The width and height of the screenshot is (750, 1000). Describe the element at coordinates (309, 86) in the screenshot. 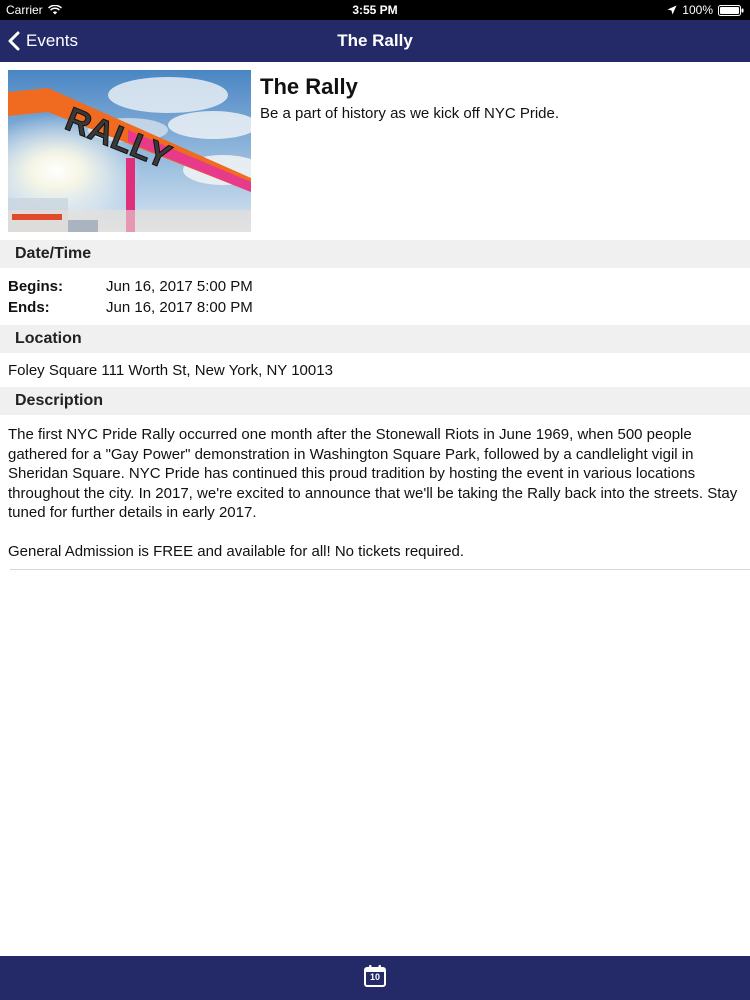

I see `event-title: The Rally` at that location.